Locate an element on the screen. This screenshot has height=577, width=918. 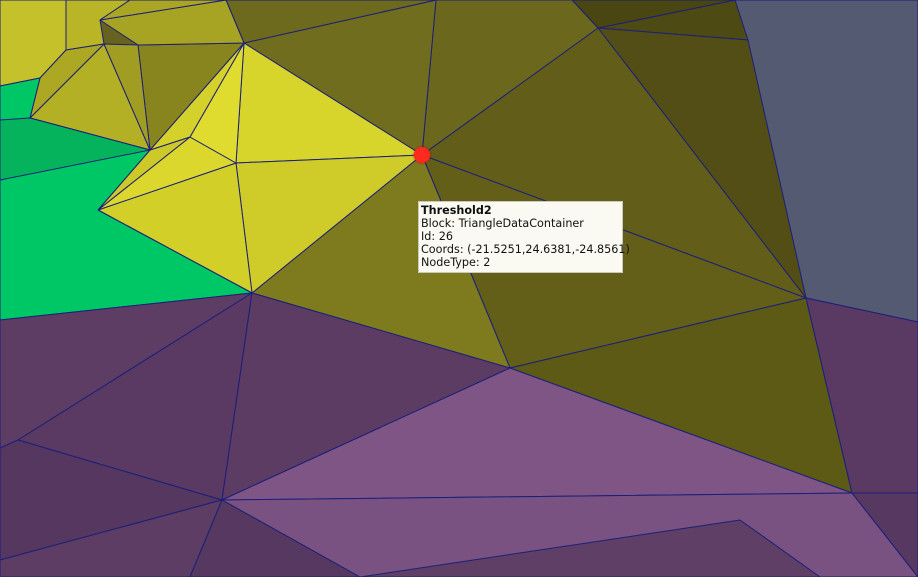
tooltip-nodetype: NodeType: 2 is located at coordinates (456, 262).